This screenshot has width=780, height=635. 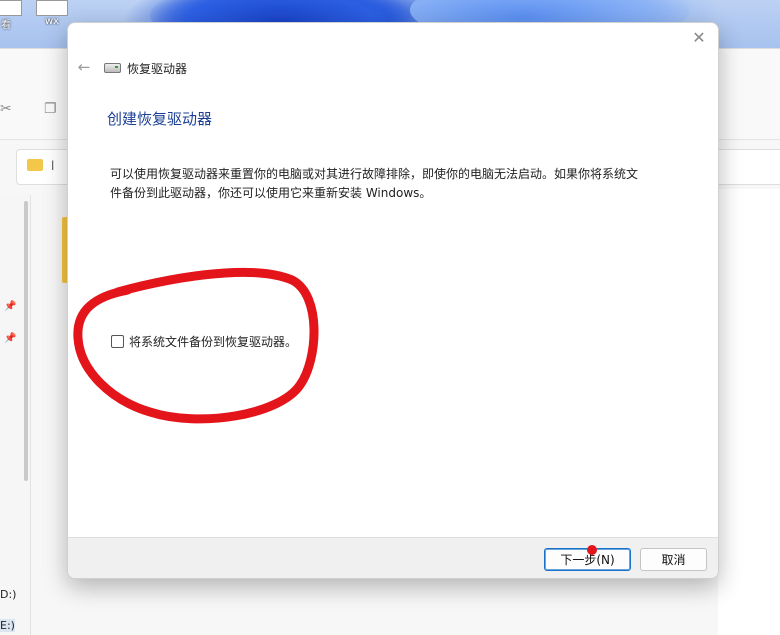 I want to click on cancel-button: 取消, so click(x=673, y=559).